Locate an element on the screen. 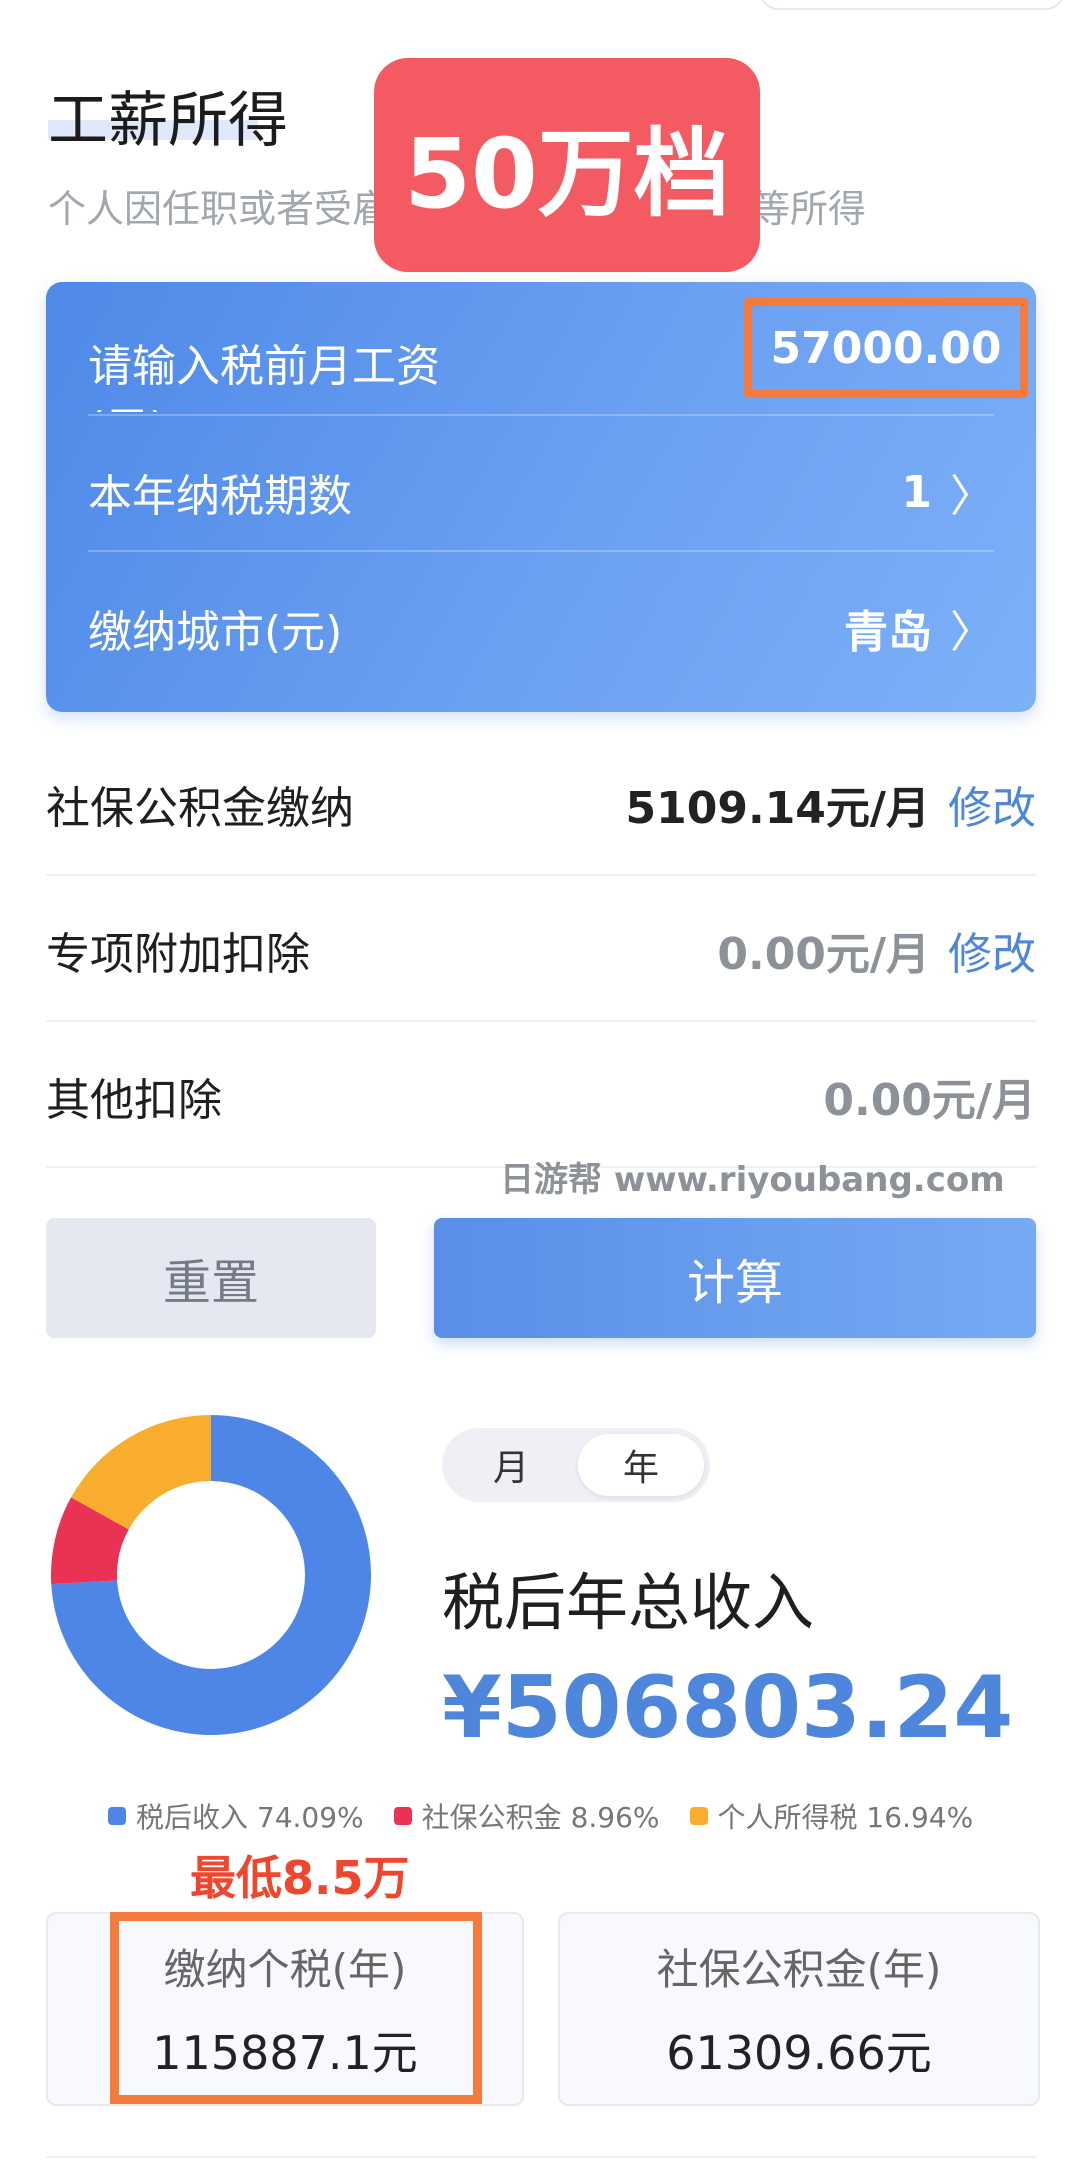  other-deduction-value: 0.00元/月 is located at coordinates (929, 1100).